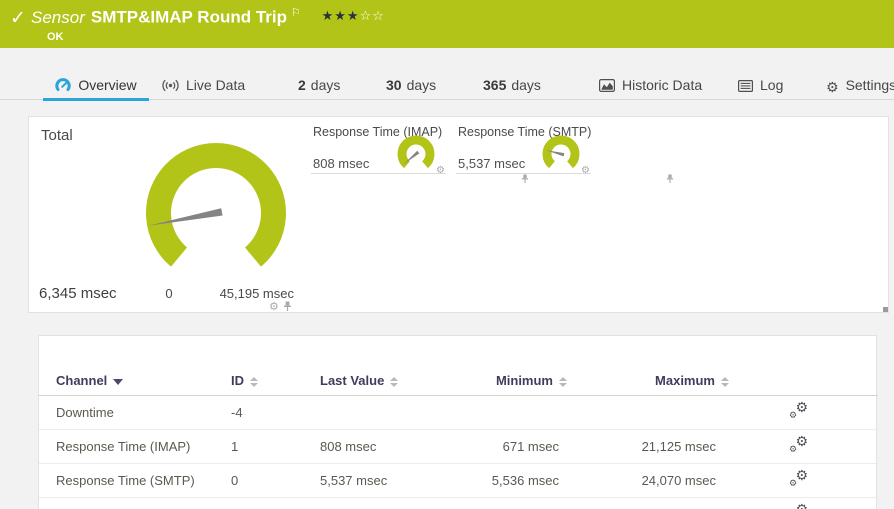 The image size is (894, 509). I want to click on tab-number: 2, so click(302, 85).